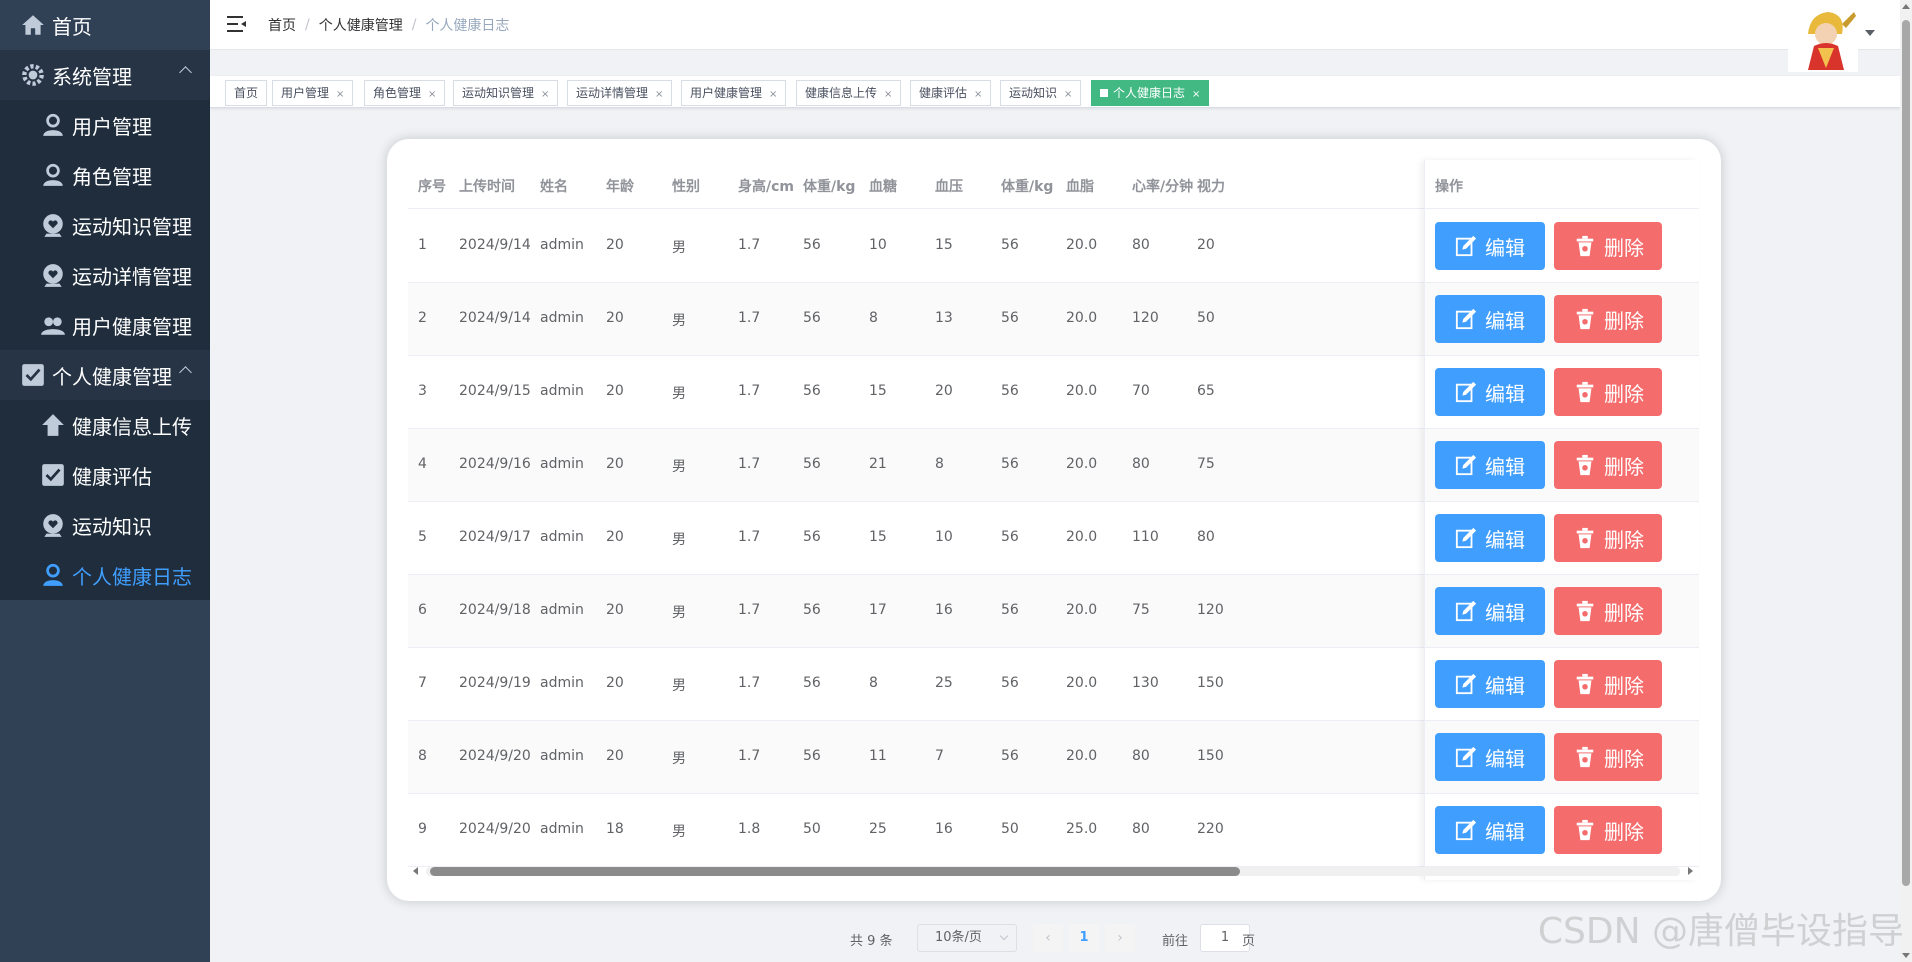  Describe the element at coordinates (105, 175) in the screenshot. I see `sidebar-item-role-management: 角色管理` at that location.